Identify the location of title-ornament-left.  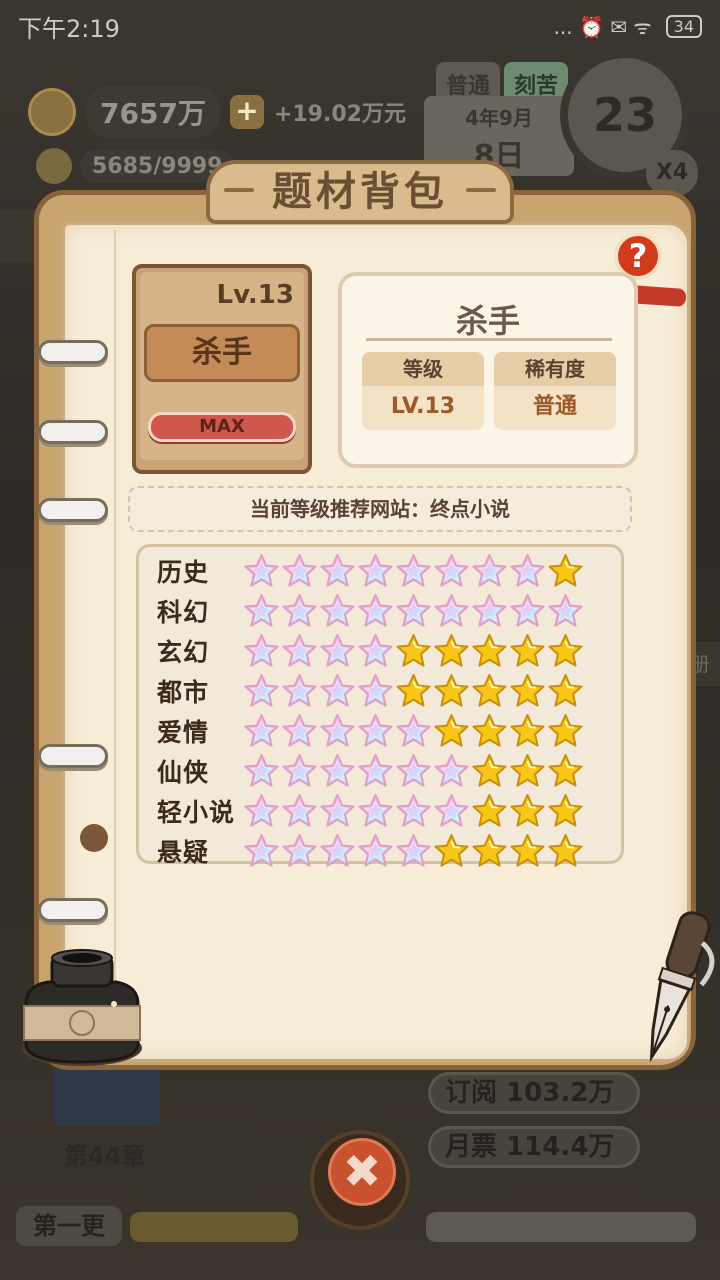
(239, 190).